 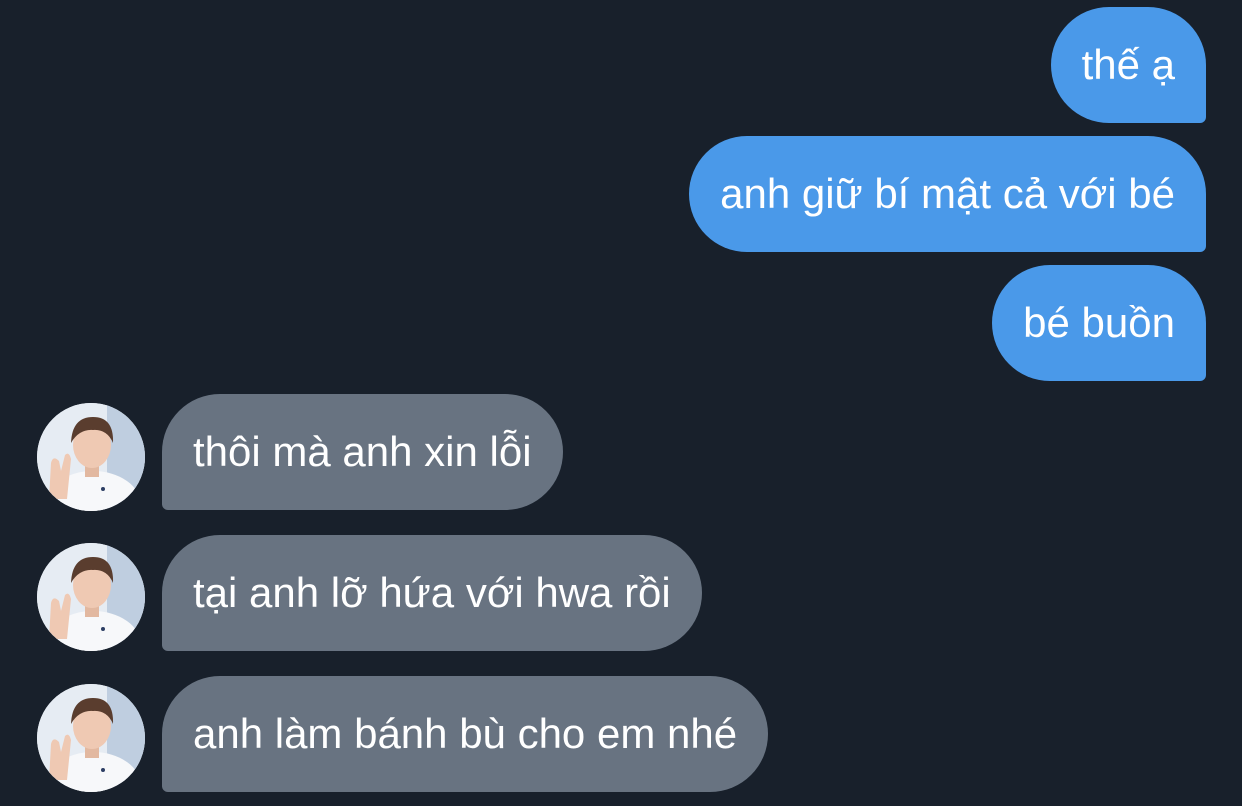 I want to click on outgoing-message: bé buồn, so click(x=1099, y=323).